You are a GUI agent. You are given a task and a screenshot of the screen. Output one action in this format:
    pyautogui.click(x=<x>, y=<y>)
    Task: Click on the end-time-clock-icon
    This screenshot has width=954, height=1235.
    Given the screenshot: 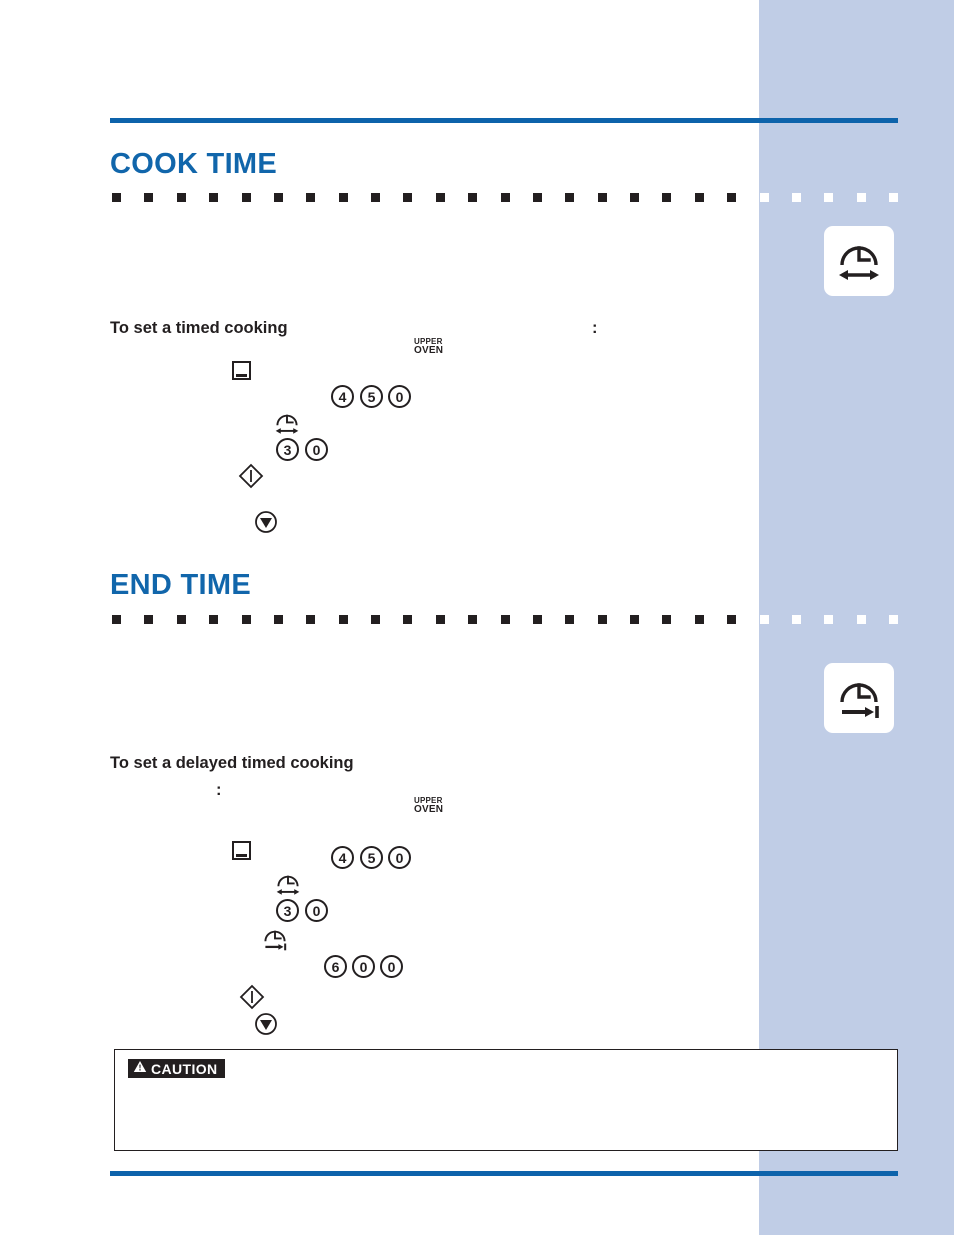 What is the action you would take?
    pyautogui.click(x=275, y=939)
    